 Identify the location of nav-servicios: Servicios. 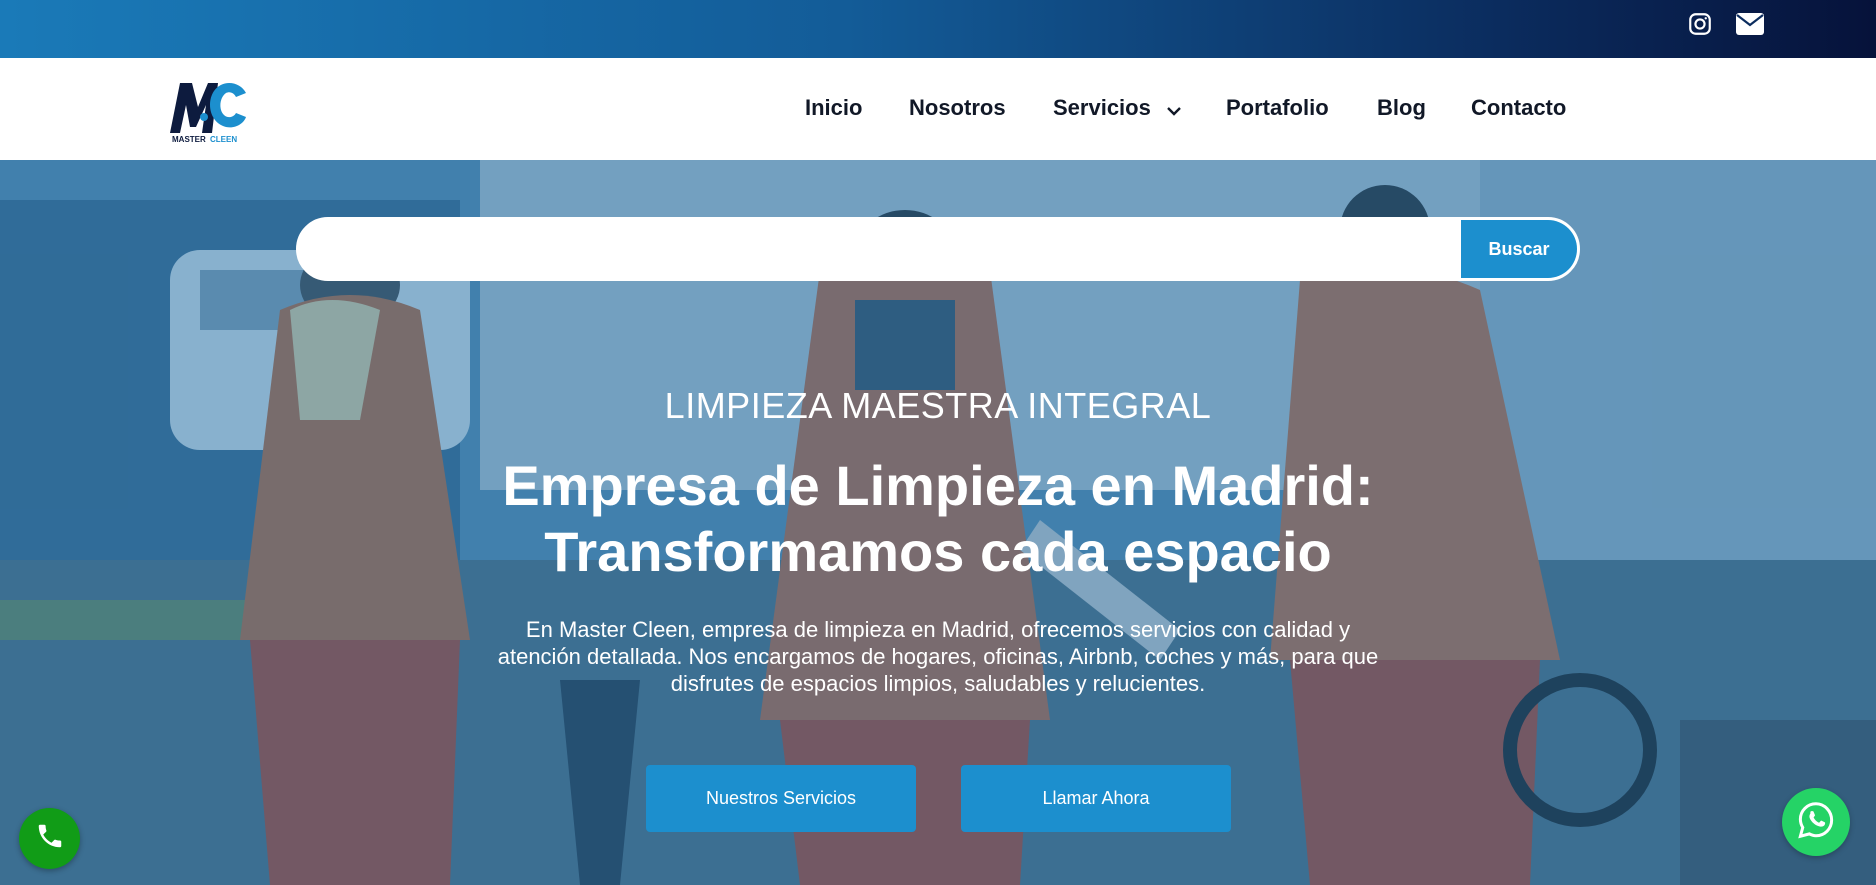
(1117, 108).